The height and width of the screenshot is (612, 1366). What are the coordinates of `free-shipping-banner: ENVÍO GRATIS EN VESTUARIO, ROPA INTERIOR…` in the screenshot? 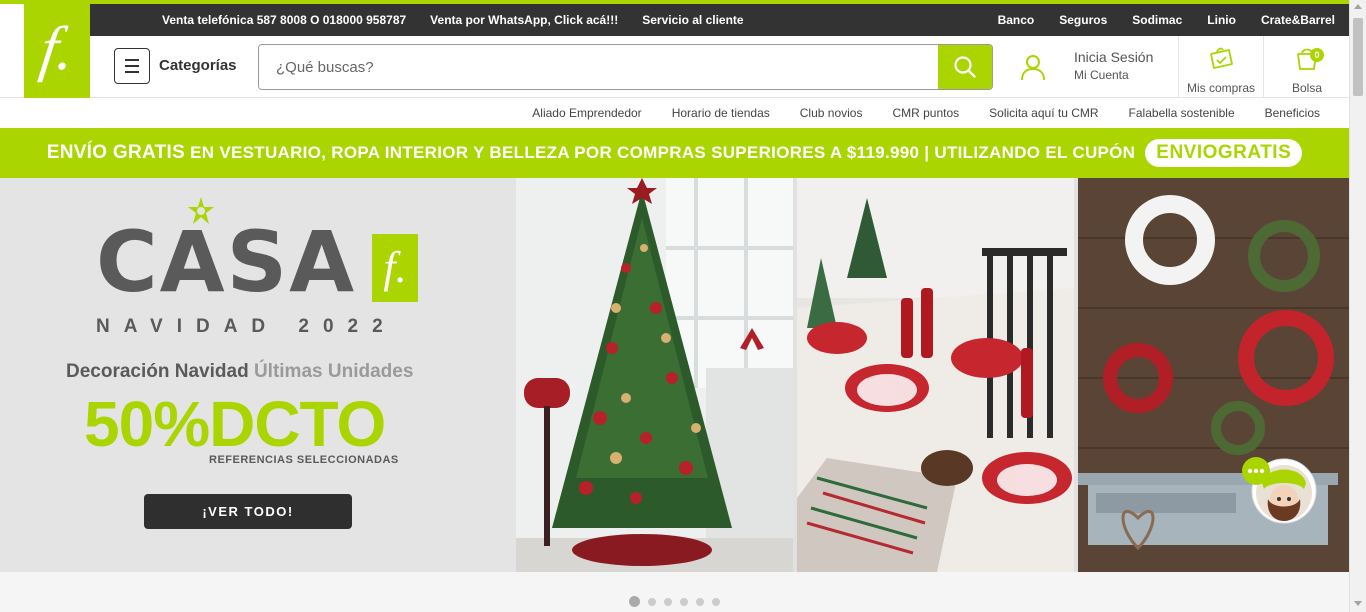 It's located at (674, 153).